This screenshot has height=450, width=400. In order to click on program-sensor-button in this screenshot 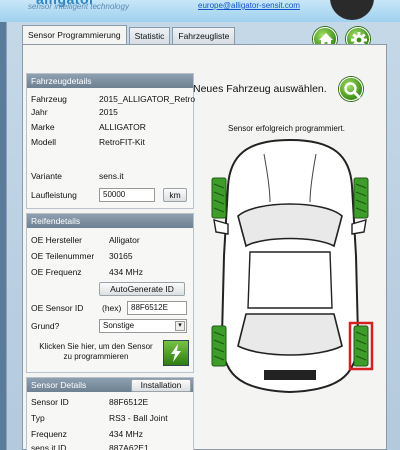, I will do `click(176, 353)`.